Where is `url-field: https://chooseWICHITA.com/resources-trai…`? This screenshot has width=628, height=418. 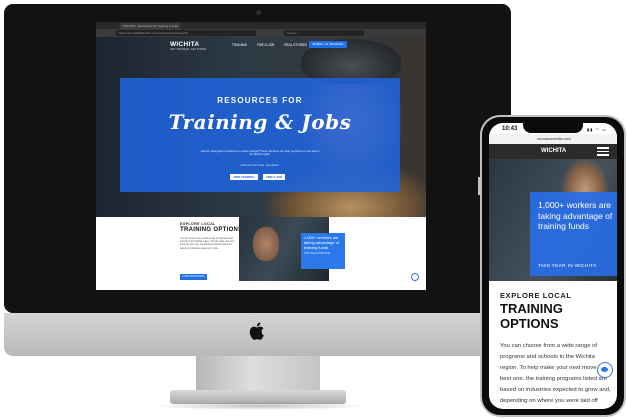 url-field: https://chooseWICHITA.com/resources-trai… is located at coordinates (186, 33).